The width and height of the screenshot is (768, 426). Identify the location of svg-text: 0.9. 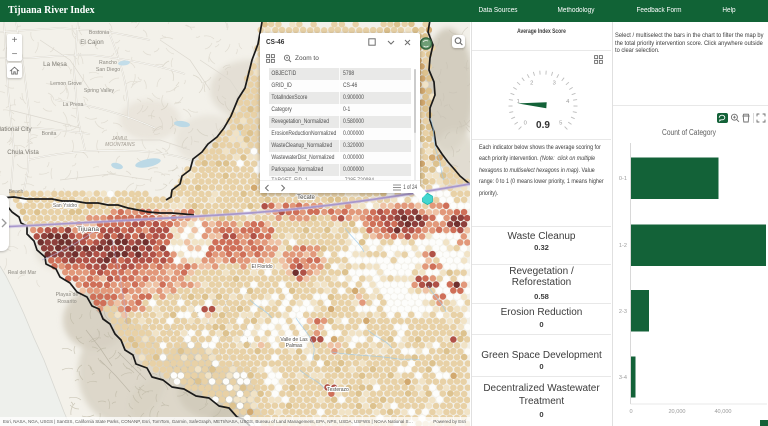
(543, 125).